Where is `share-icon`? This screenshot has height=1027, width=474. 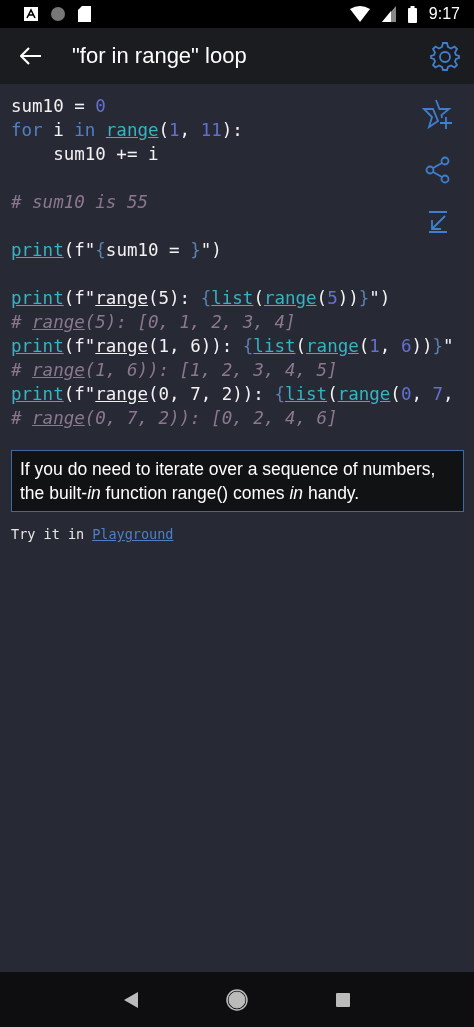 share-icon is located at coordinates (438, 170).